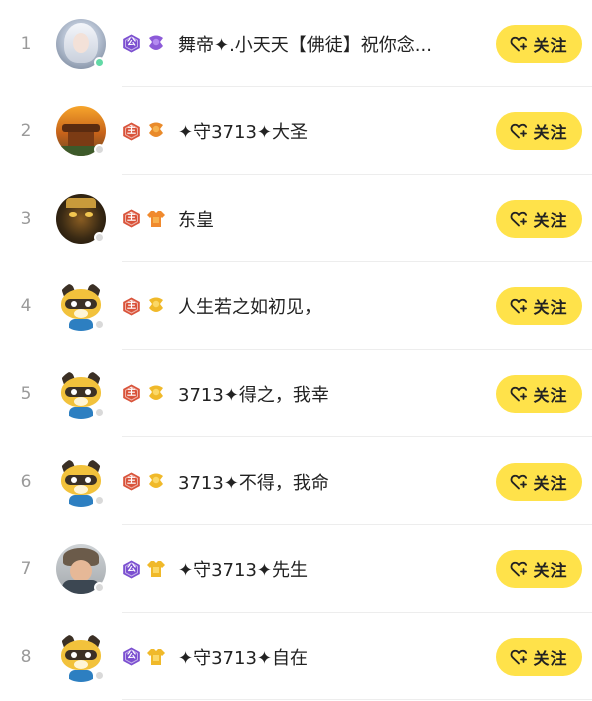 Image resolution: width=592 pixels, height=701 pixels. Describe the element at coordinates (357, 700) in the screenshot. I see `row-divider` at that location.